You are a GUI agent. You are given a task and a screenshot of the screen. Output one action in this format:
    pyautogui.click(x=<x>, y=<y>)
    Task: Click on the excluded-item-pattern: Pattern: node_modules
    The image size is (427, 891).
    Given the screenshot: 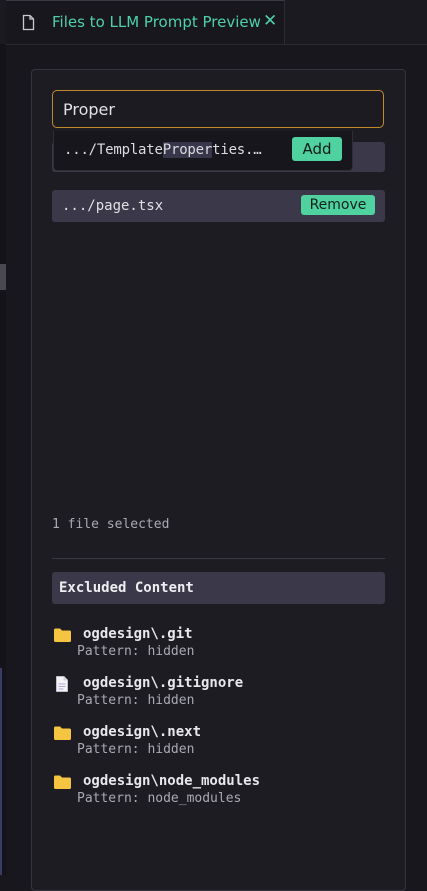 What is the action you would take?
    pyautogui.click(x=159, y=798)
    